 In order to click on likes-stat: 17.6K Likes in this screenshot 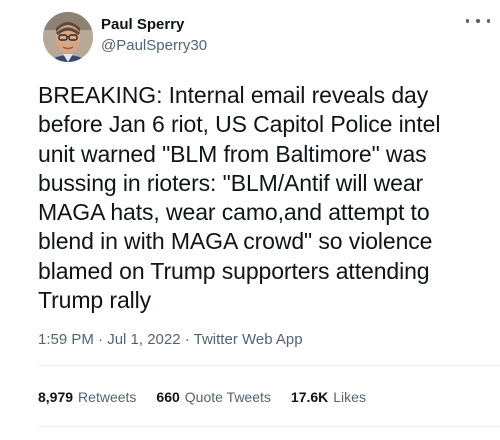, I will do `click(328, 397)`.